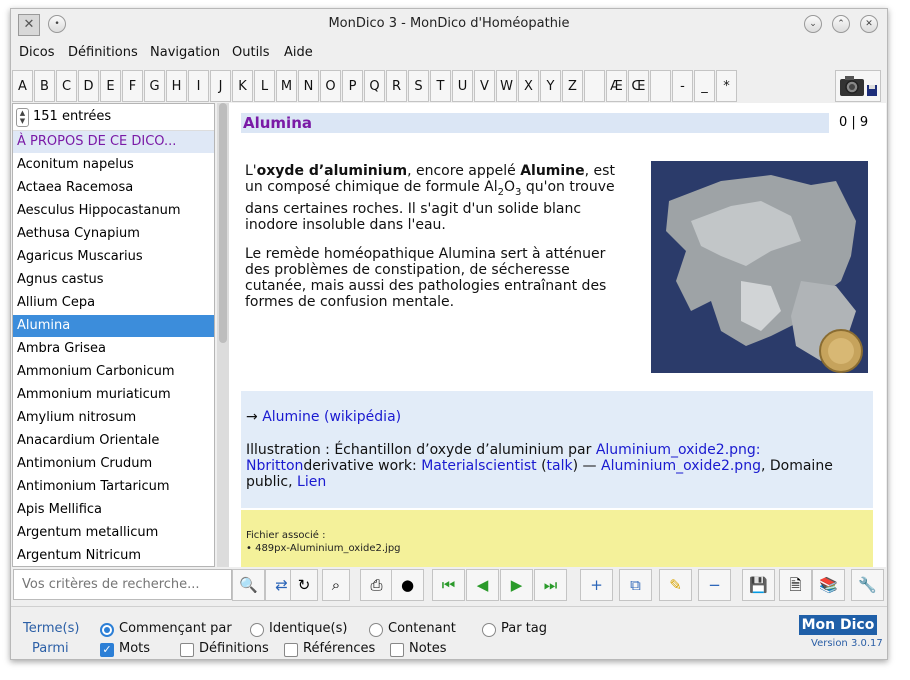  Describe the element at coordinates (422, 628) in the screenshot. I see `radio-containing-label: Contenant` at that location.